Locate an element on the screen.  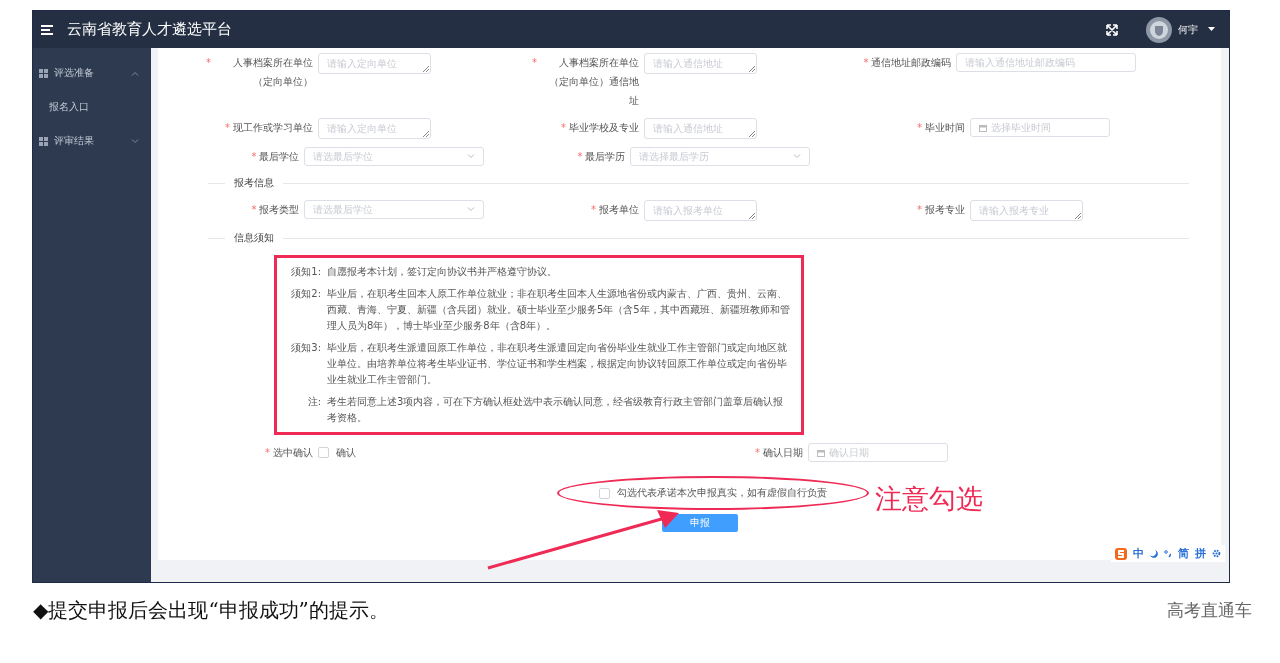
section-title: 报考信息 is located at coordinates (254, 183).